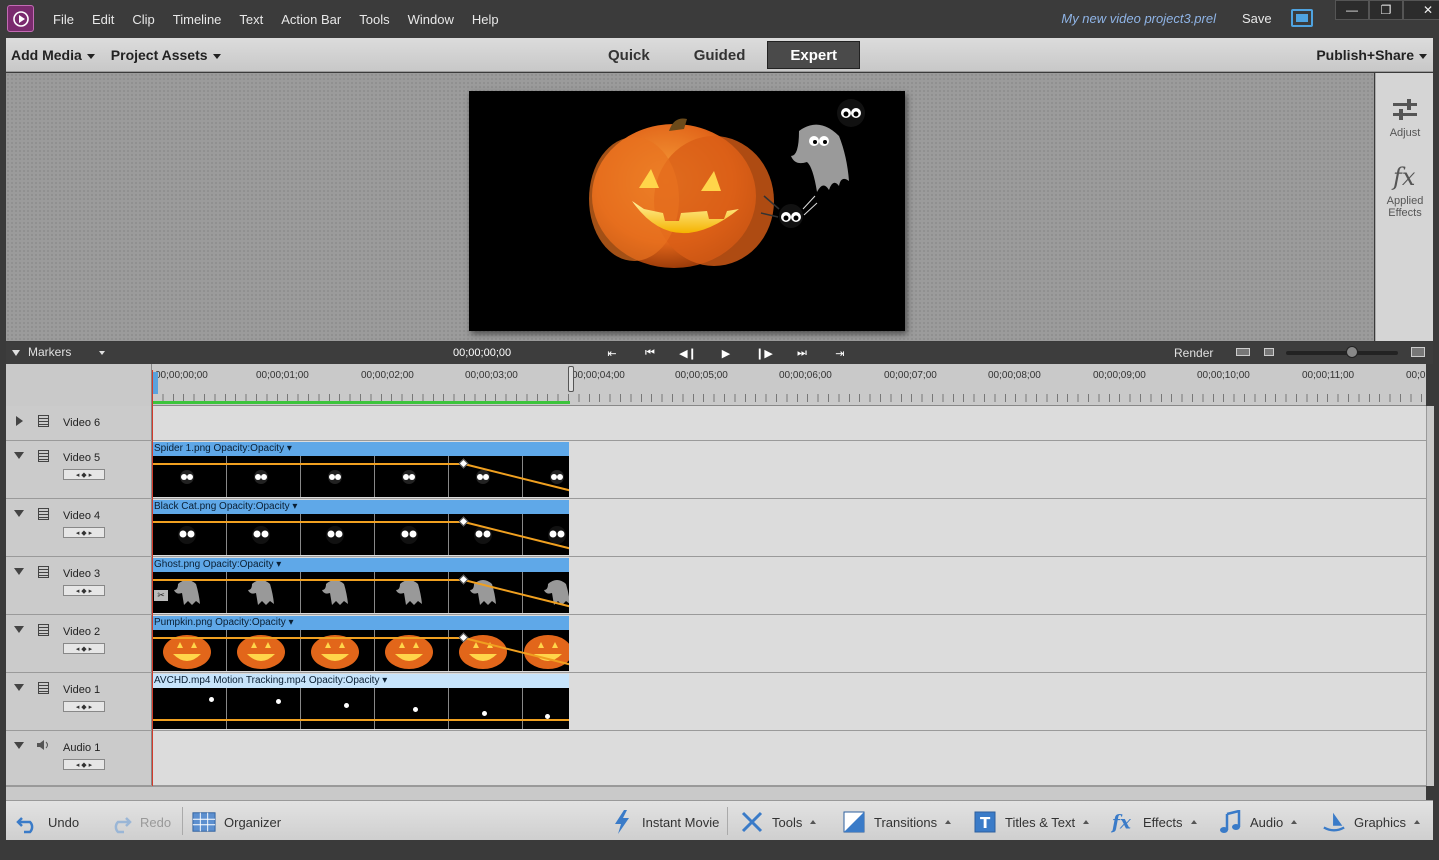 This screenshot has height=860, width=1439. Describe the element at coordinates (251, 19) in the screenshot. I see `menu-text: Text` at that location.